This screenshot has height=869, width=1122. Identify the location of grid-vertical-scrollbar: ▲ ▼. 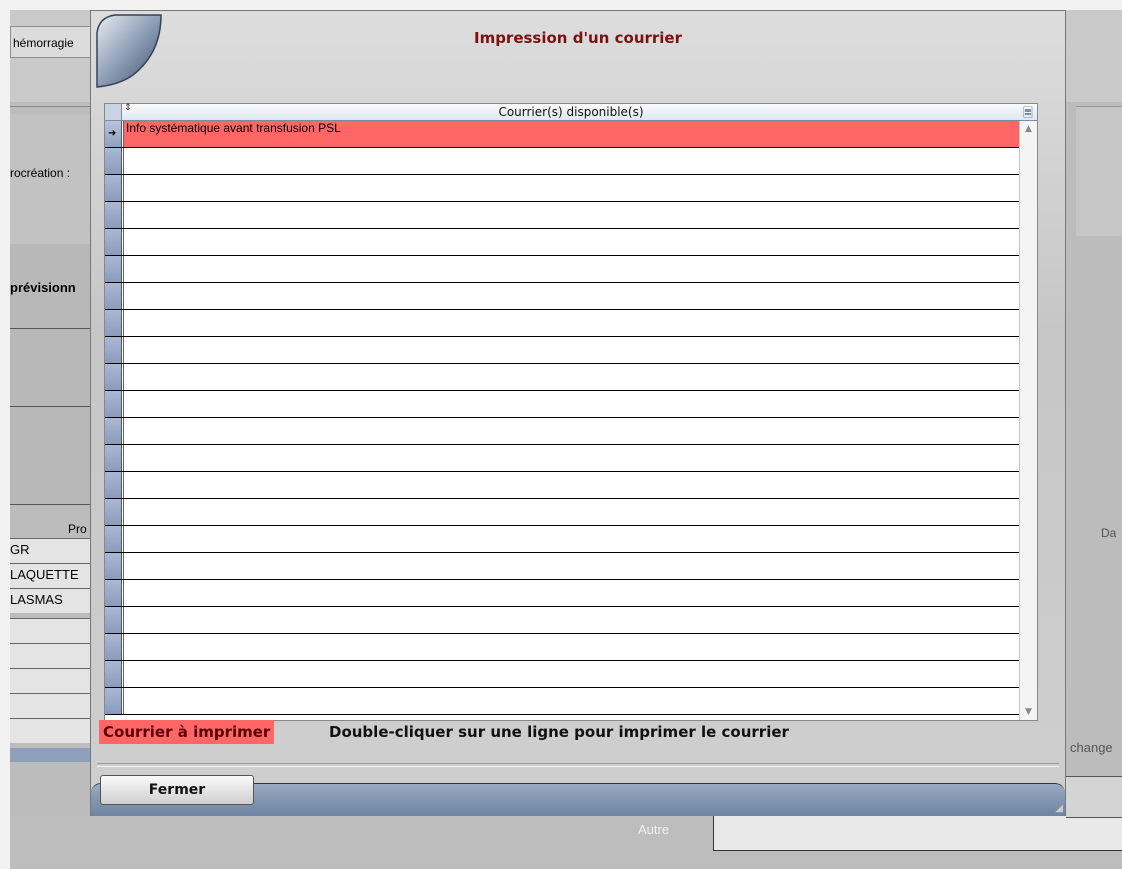
(1028, 420).